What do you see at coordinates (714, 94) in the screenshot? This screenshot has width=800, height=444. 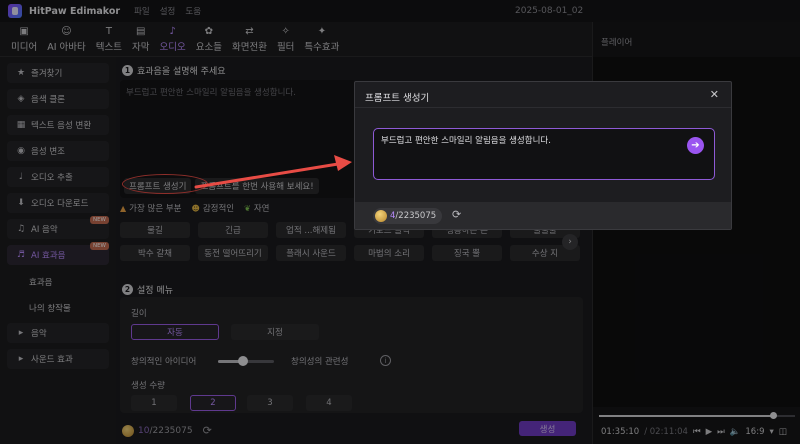 I see `close-icon: ✕` at bounding box center [714, 94].